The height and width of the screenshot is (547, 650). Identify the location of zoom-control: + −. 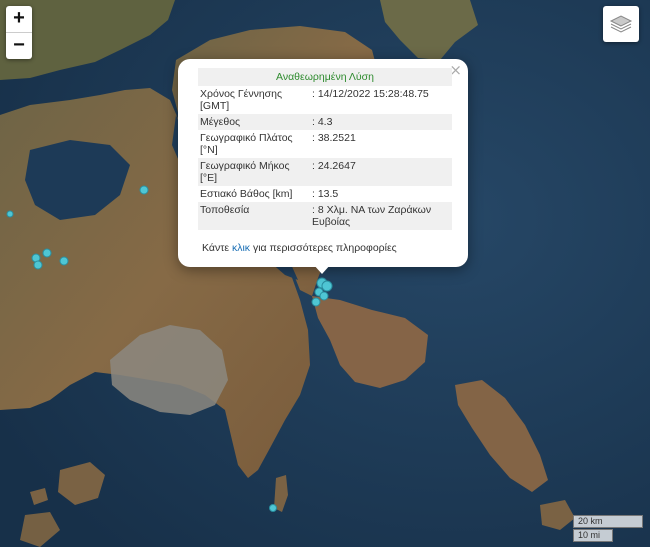
(19, 32).